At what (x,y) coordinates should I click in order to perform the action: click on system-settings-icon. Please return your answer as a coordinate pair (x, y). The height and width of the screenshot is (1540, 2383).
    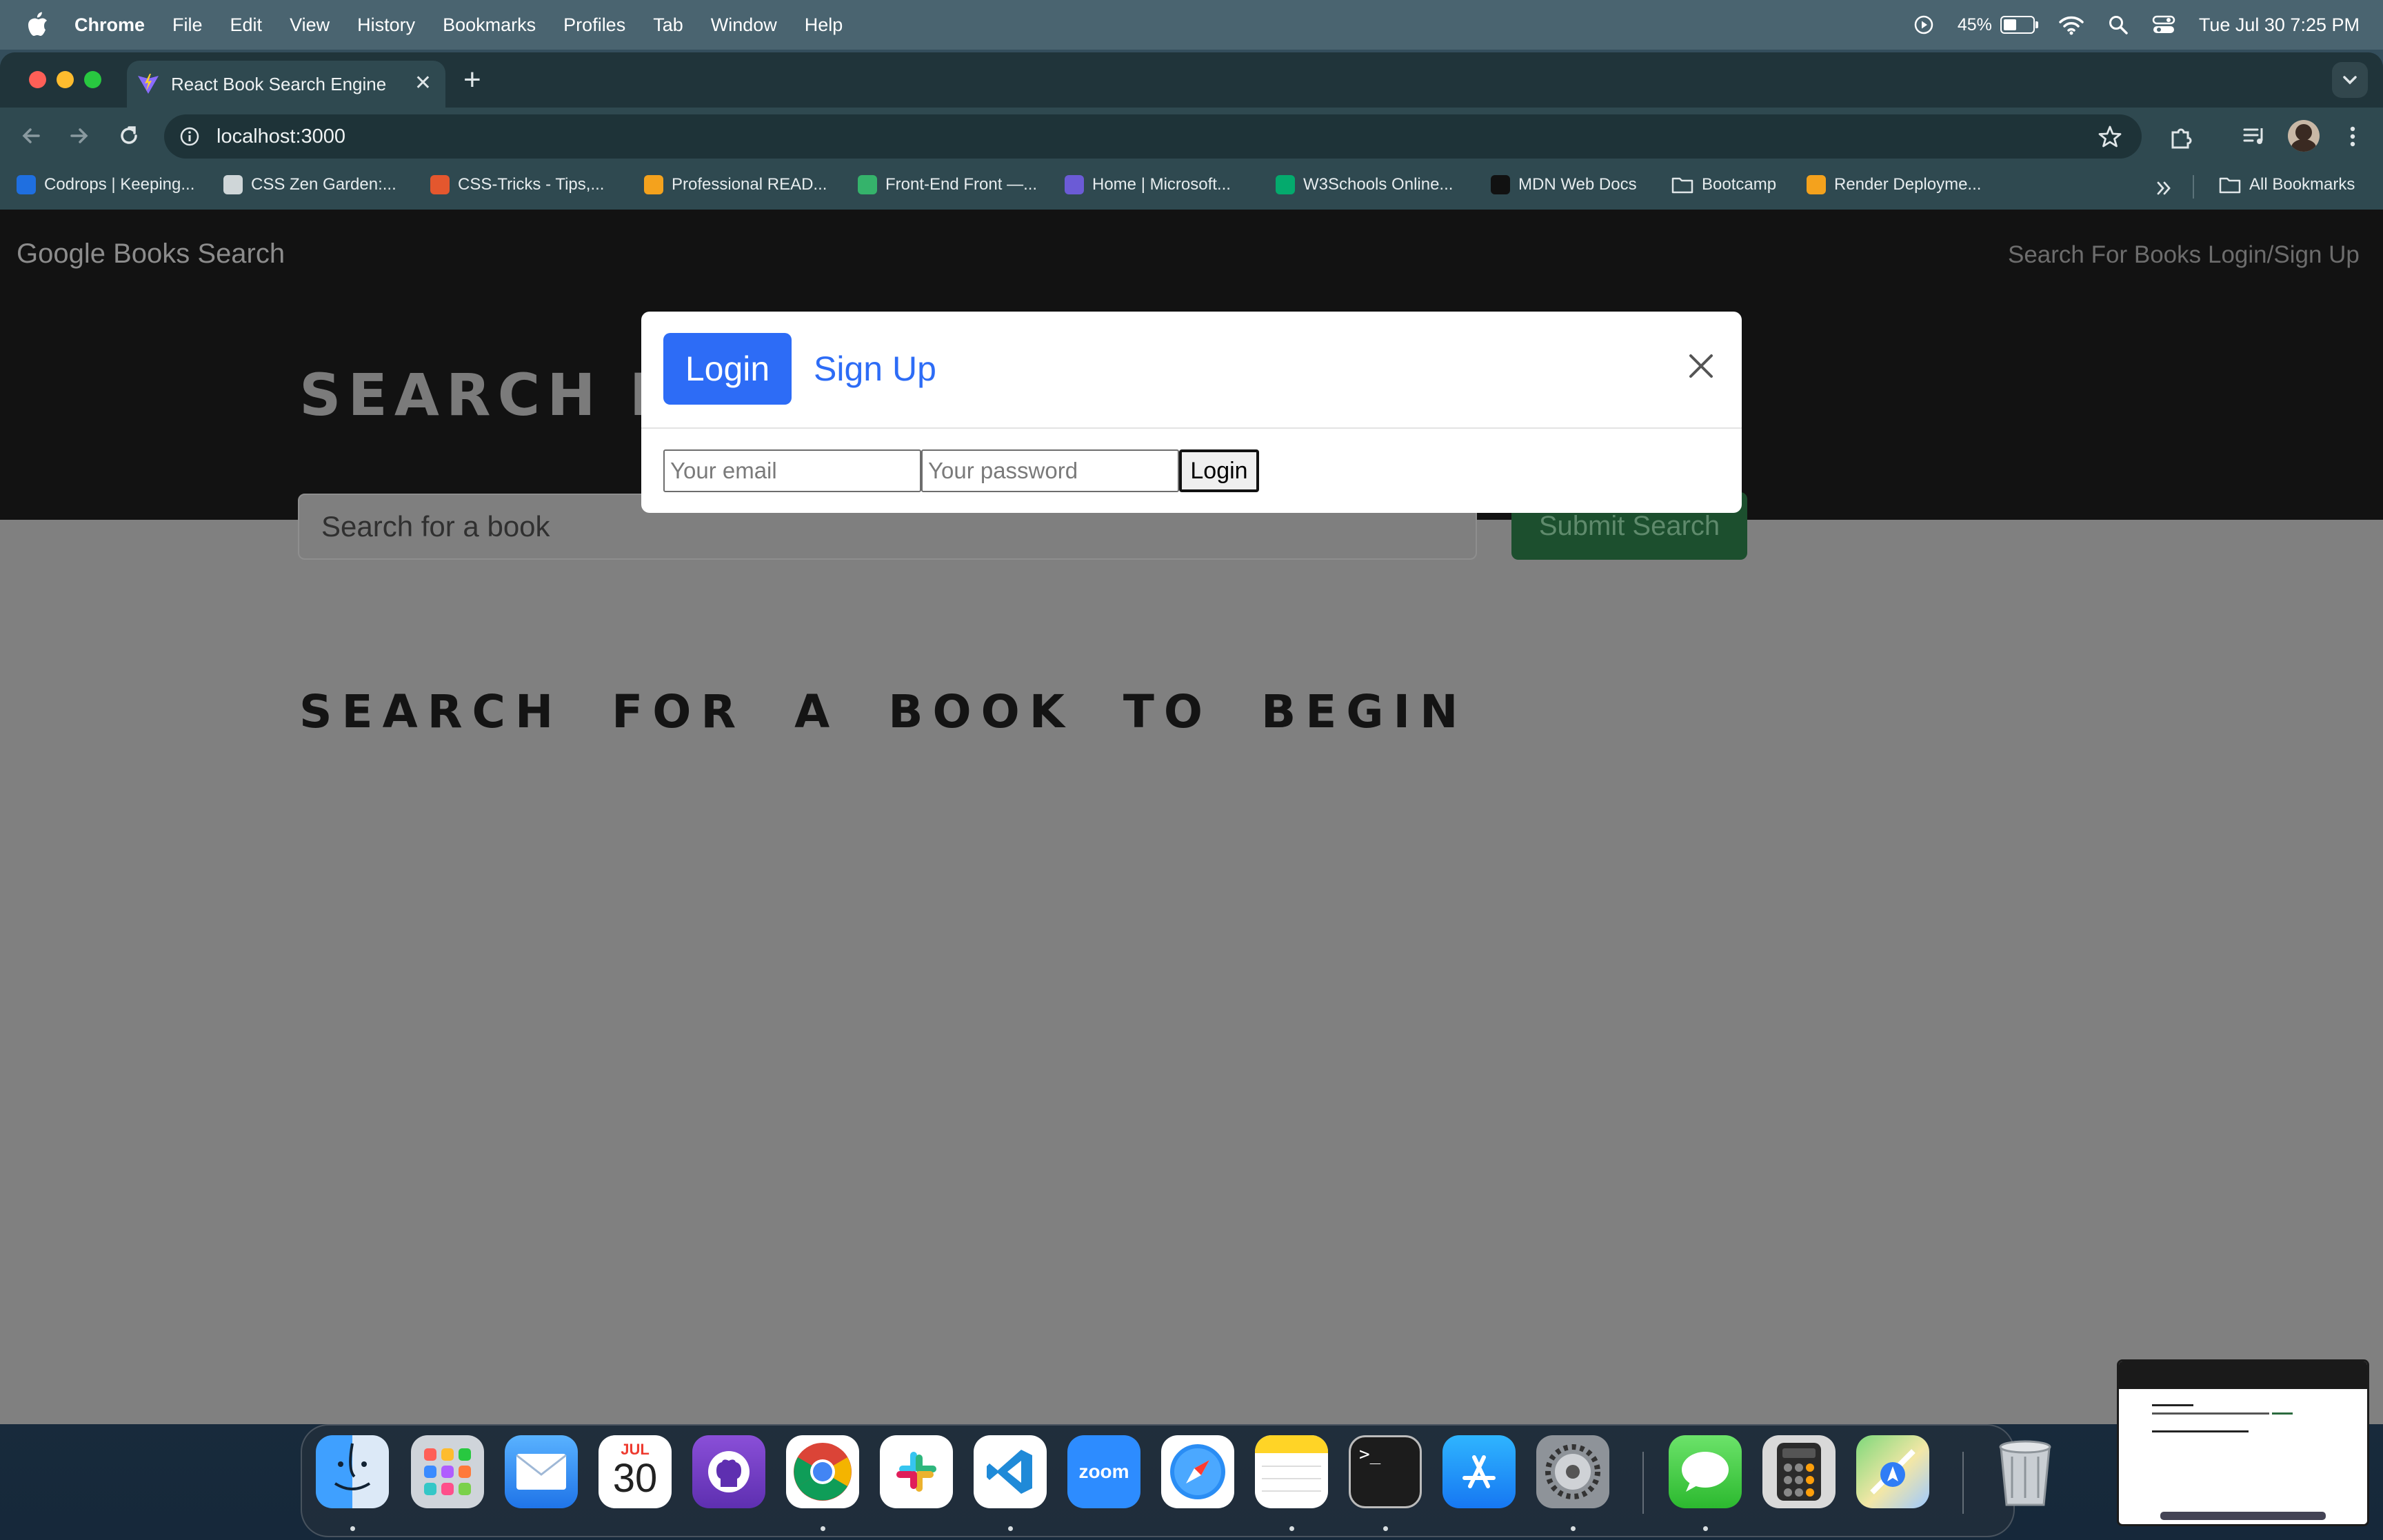
    Looking at the image, I should click on (1572, 1472).